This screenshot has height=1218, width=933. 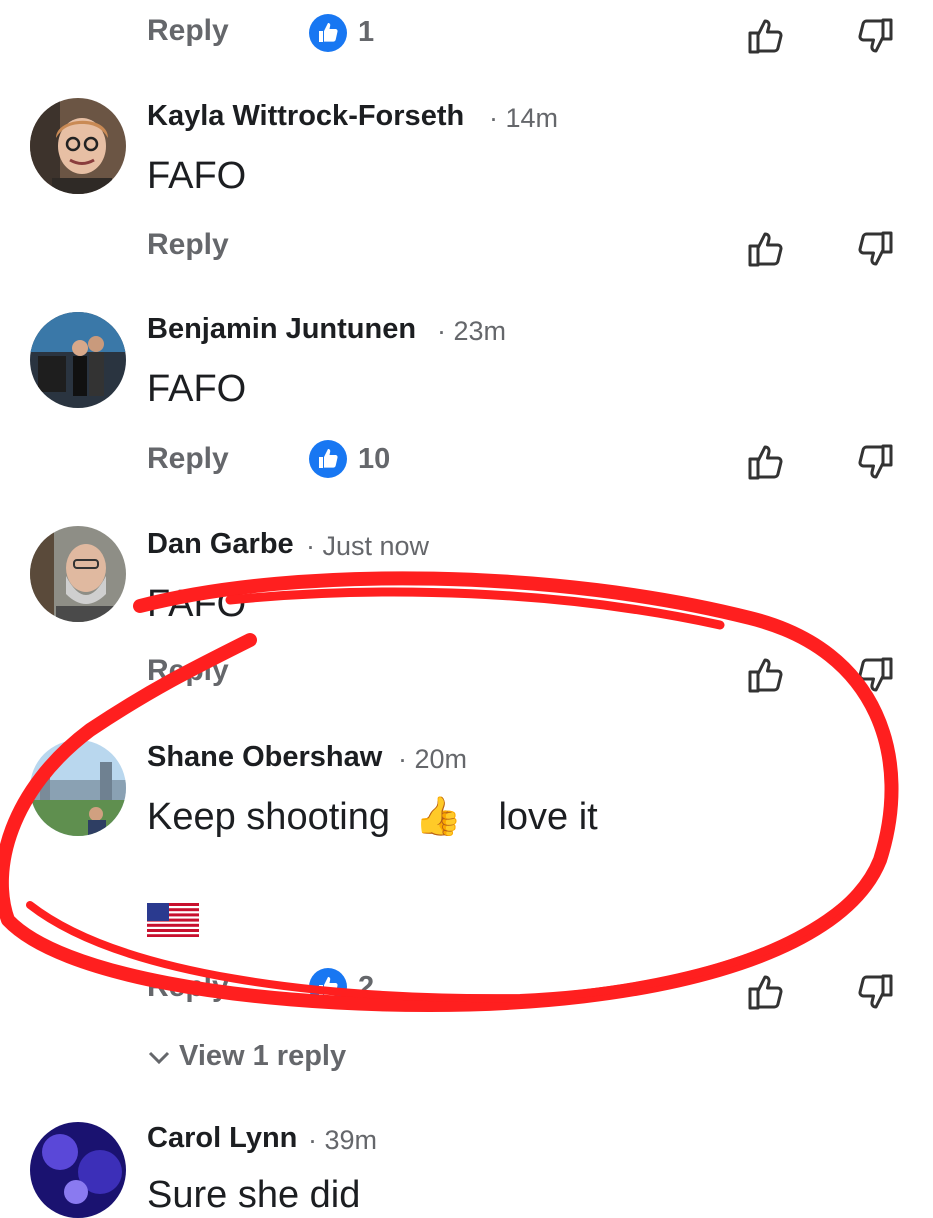 I want to click on reaction-count: 2, so click(x=366, y=987).